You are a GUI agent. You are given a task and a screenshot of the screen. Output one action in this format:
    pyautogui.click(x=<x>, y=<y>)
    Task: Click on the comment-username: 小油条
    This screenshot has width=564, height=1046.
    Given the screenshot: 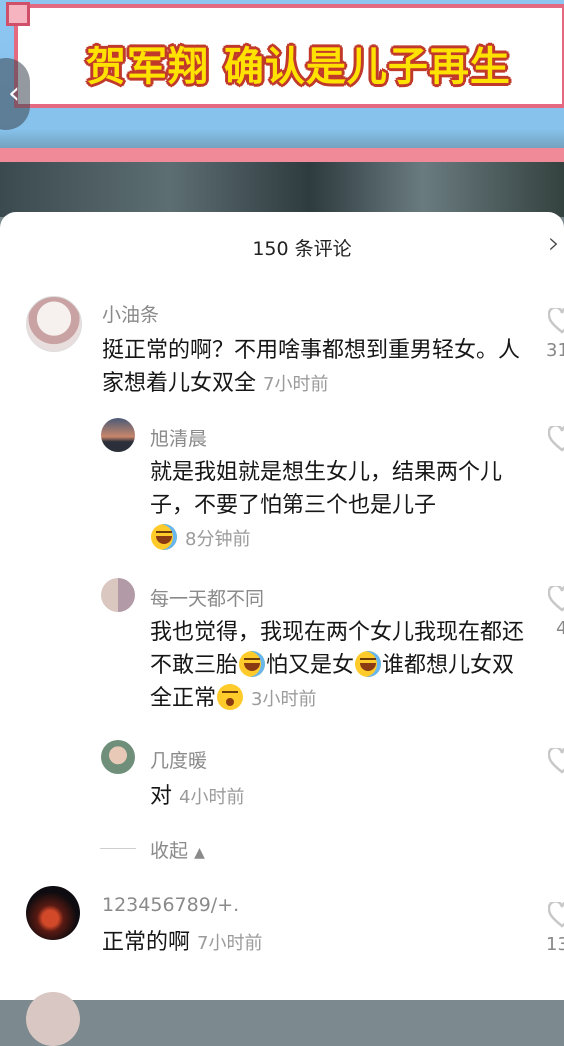 What is the action you would take?
    pyautogui.click(x=130, y=313)
    